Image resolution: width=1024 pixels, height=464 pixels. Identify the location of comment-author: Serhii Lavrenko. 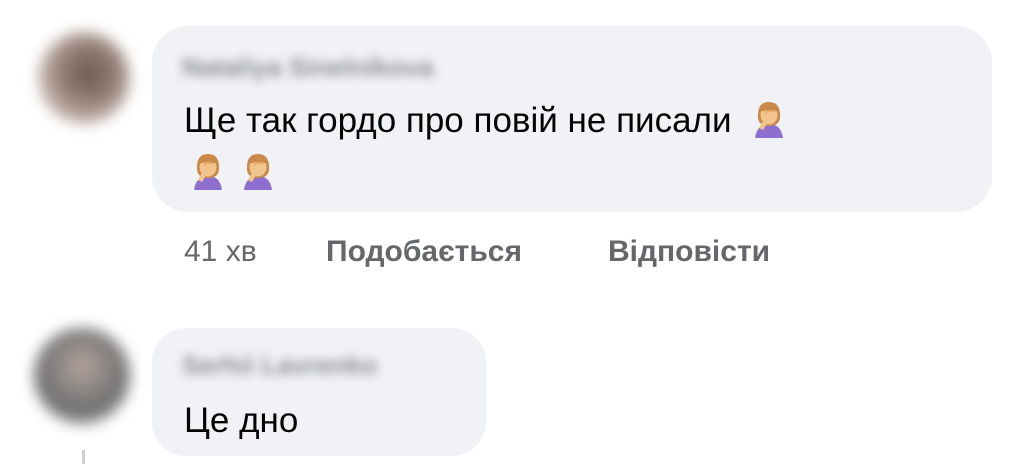
(279, 365).